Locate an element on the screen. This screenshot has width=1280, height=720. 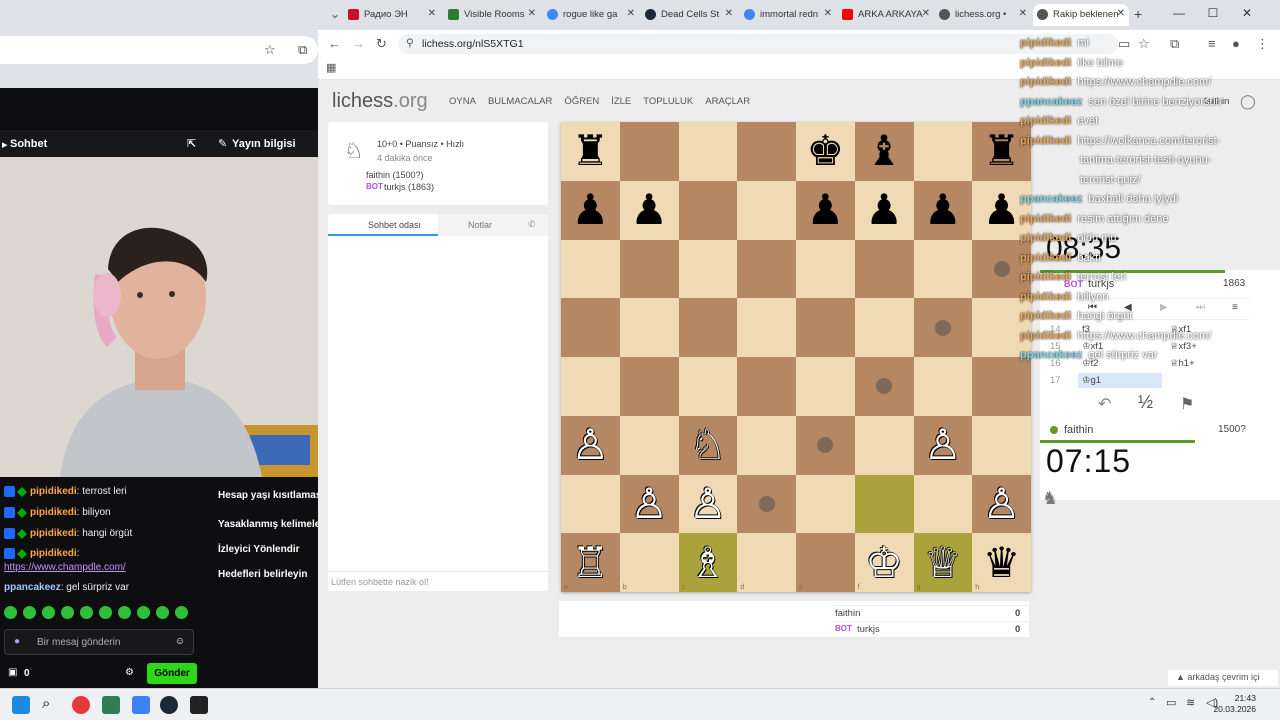
tab-chat-room: Sohbet odası is located at coordinates (383, 225).